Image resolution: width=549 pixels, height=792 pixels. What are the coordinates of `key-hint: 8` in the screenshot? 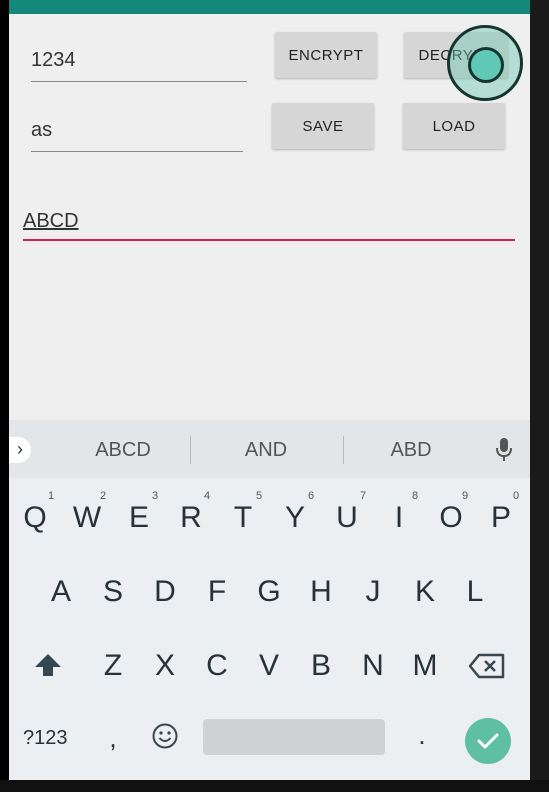 It's located at (415, 496).